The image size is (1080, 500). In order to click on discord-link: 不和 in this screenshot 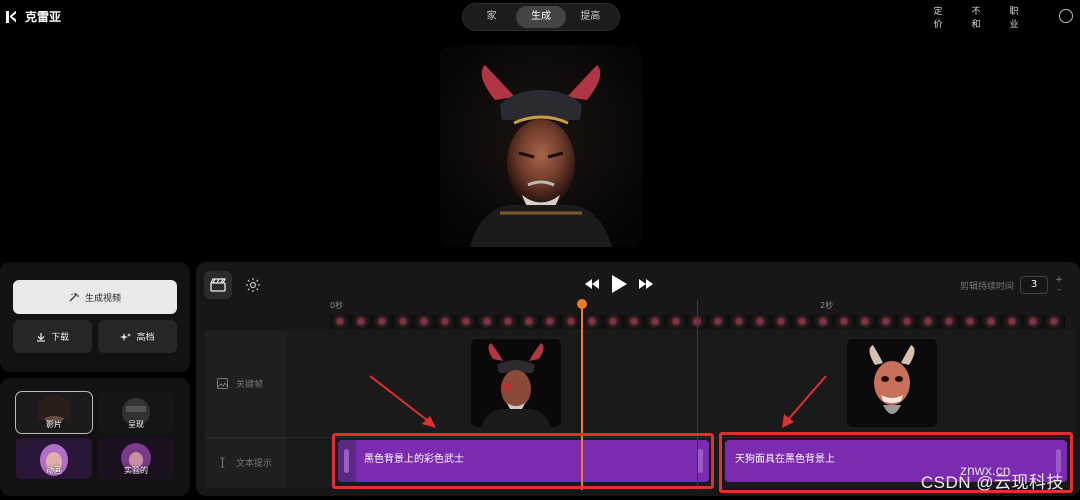, I will do `click(976, 19)`.